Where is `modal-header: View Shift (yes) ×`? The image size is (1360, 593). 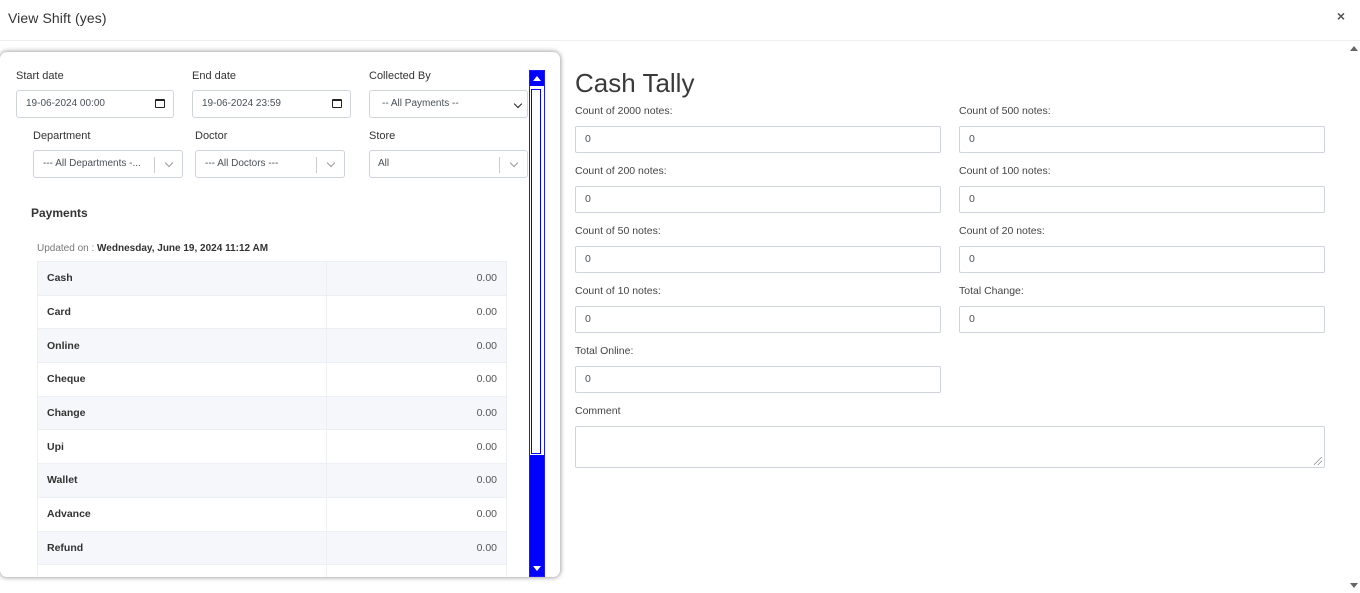 modal-header: View Shift (yes) × is located at coordinates (680, 20).